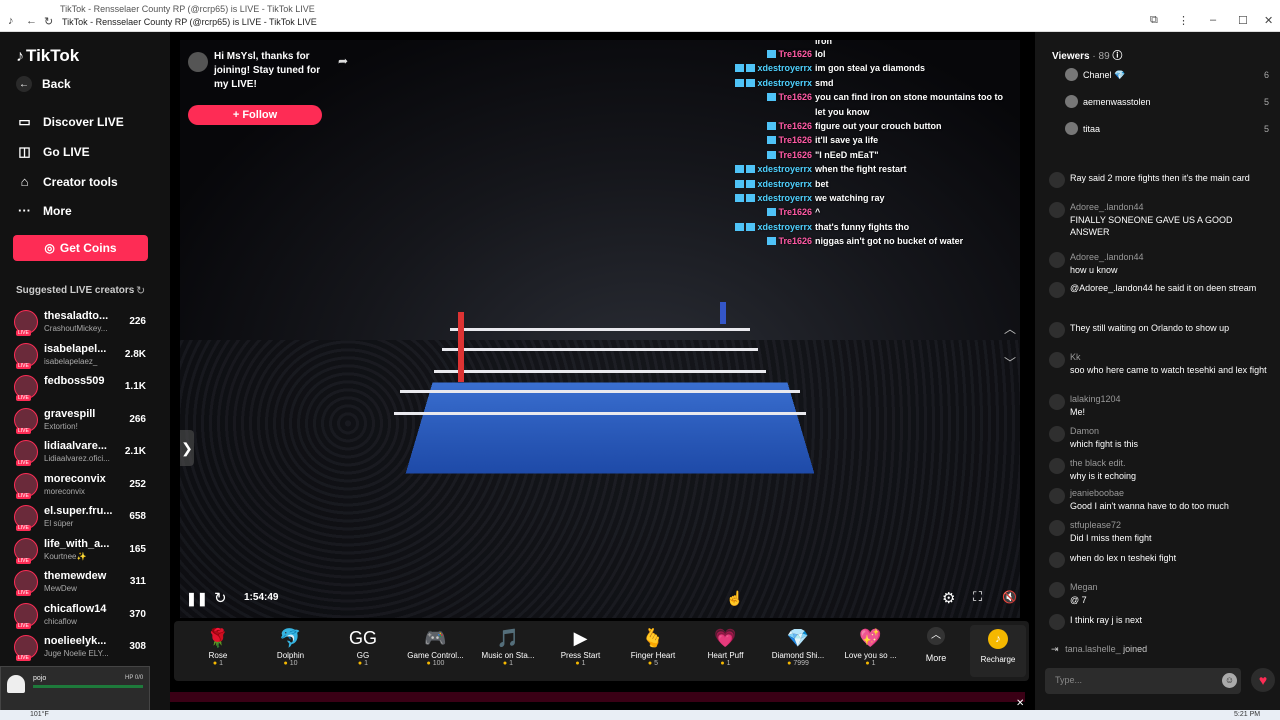  What do you see at coordinates (1087, 54) in the screenshot?
I see `viewers-header: Viewers · 89 ⓘ` at bounding box center [1087, 54].